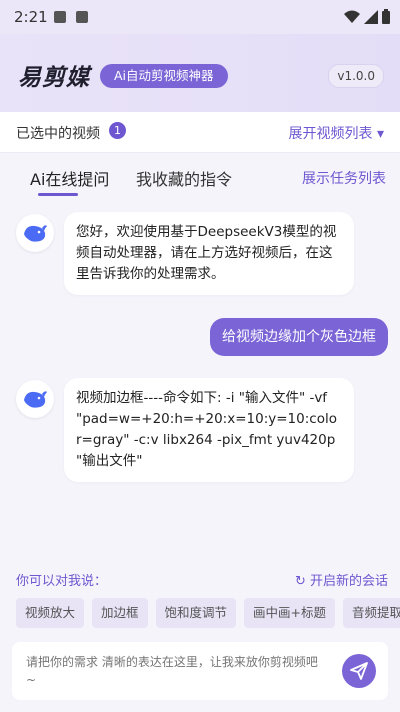 The image size is (400, 712). I want to click on suggestion-chip: 音频提取, so click(371, 613).